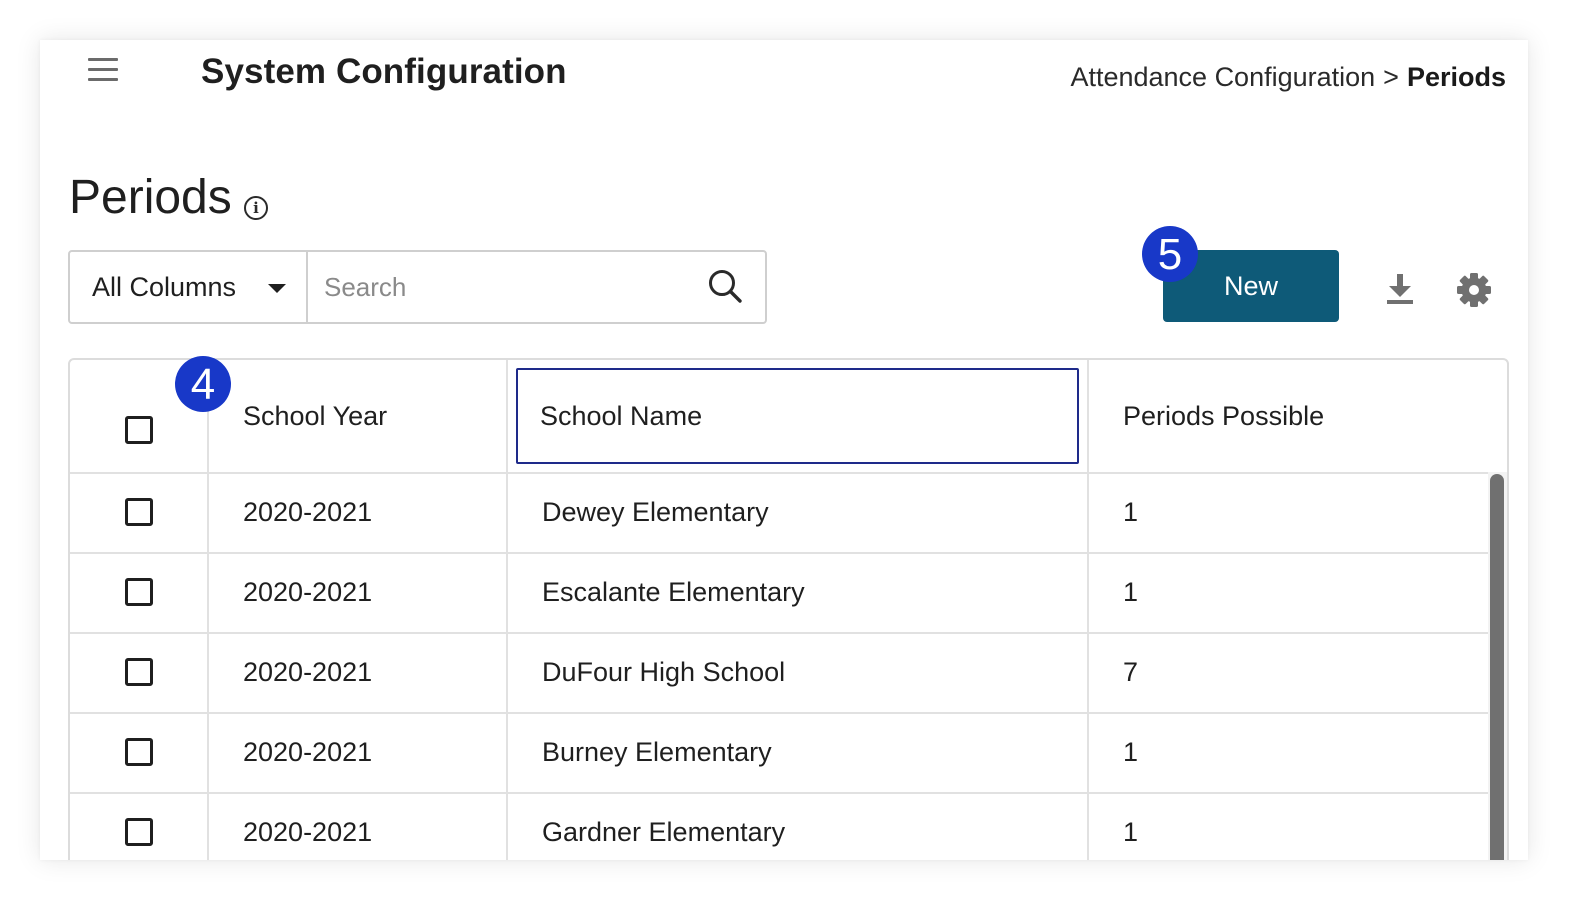 This screenshot has height=904, width=1574. What do you see at coordinates (798, 672) in the screenshot?
I see `school-name-cell: DuFour High School` at bounding box center [798, 672].